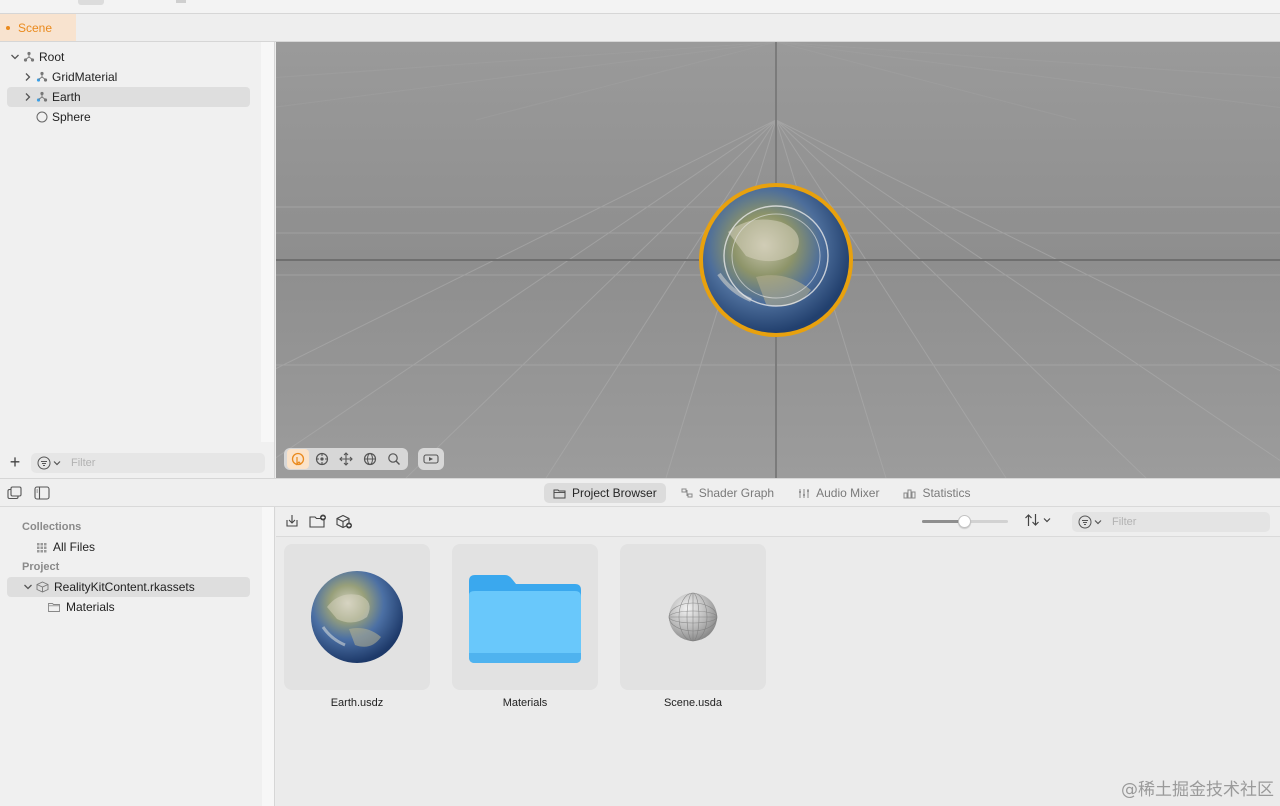 The image size is (1280, 806). I want to click on earth-entity, so click(776, 260).